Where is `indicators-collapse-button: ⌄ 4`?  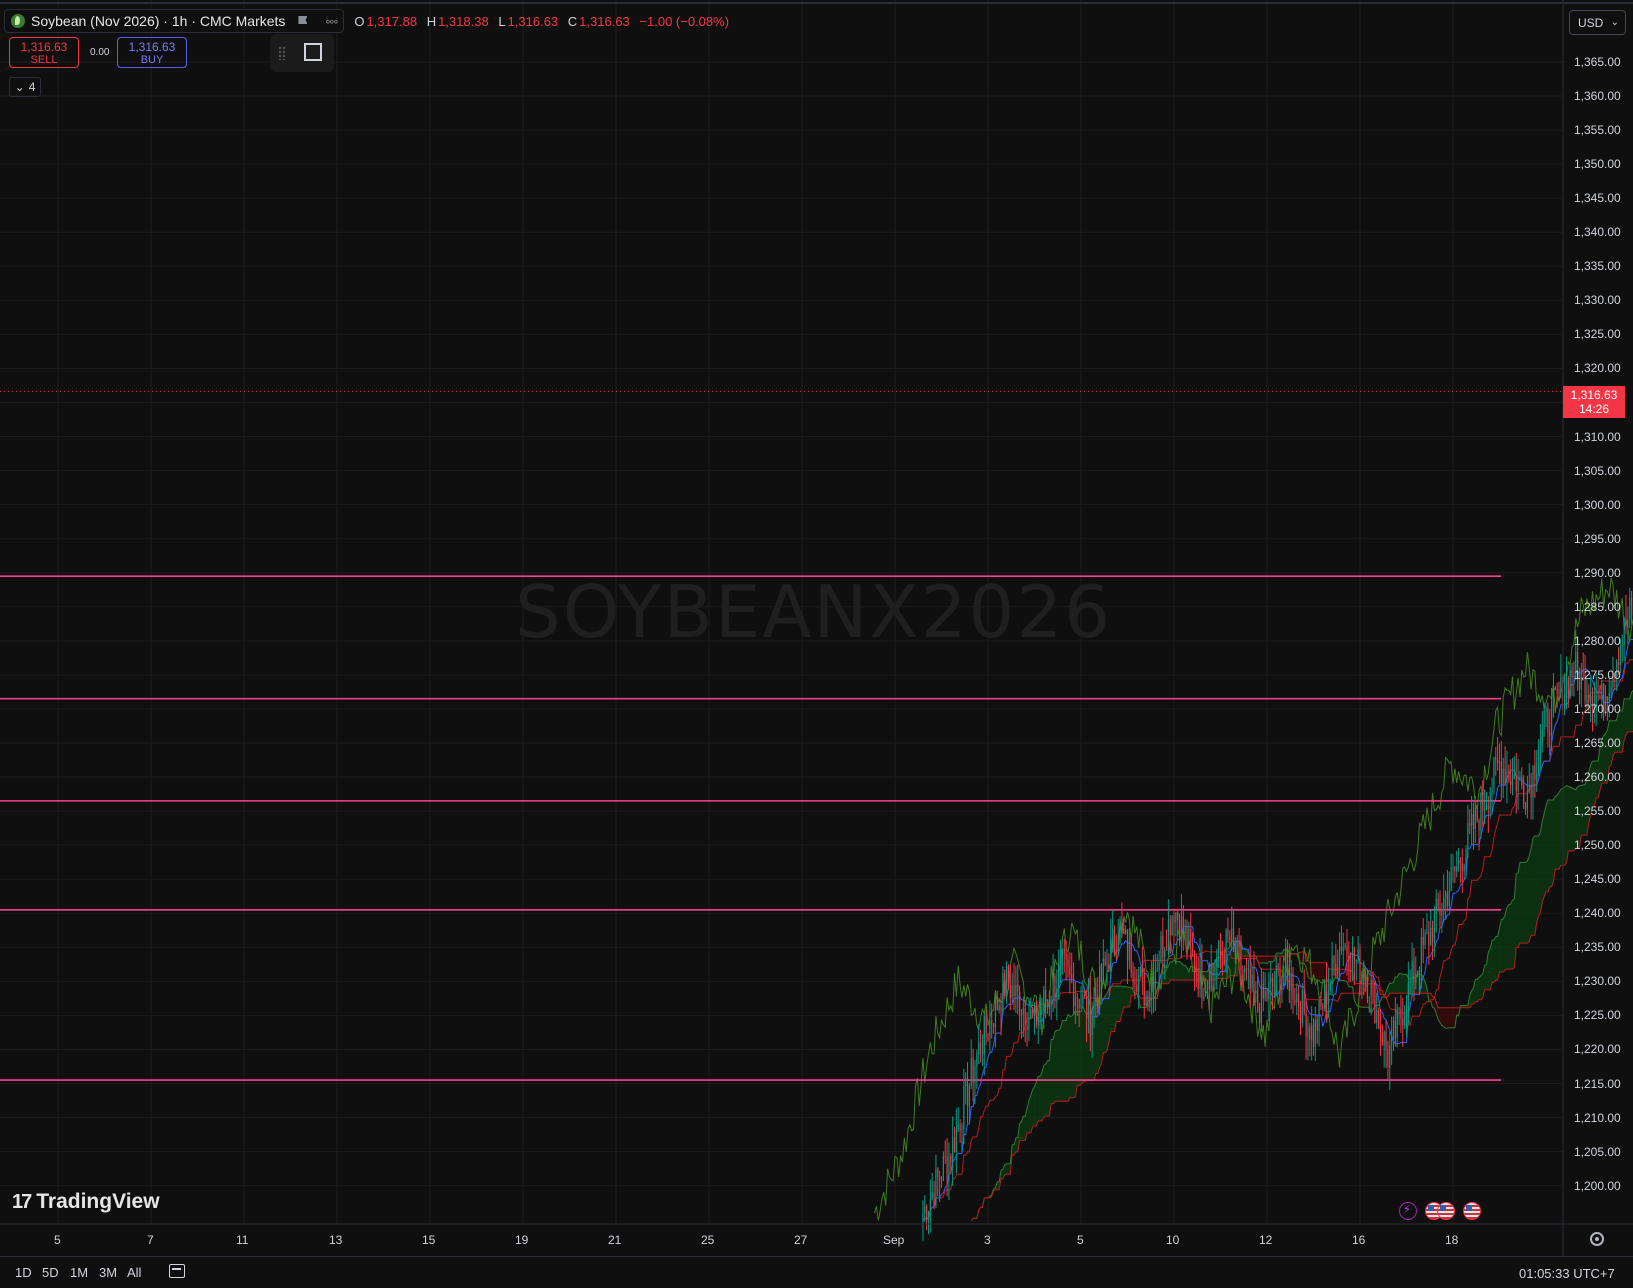 indicators-collapse-button: ⌄ 4 is located at coordinates (25, 87).